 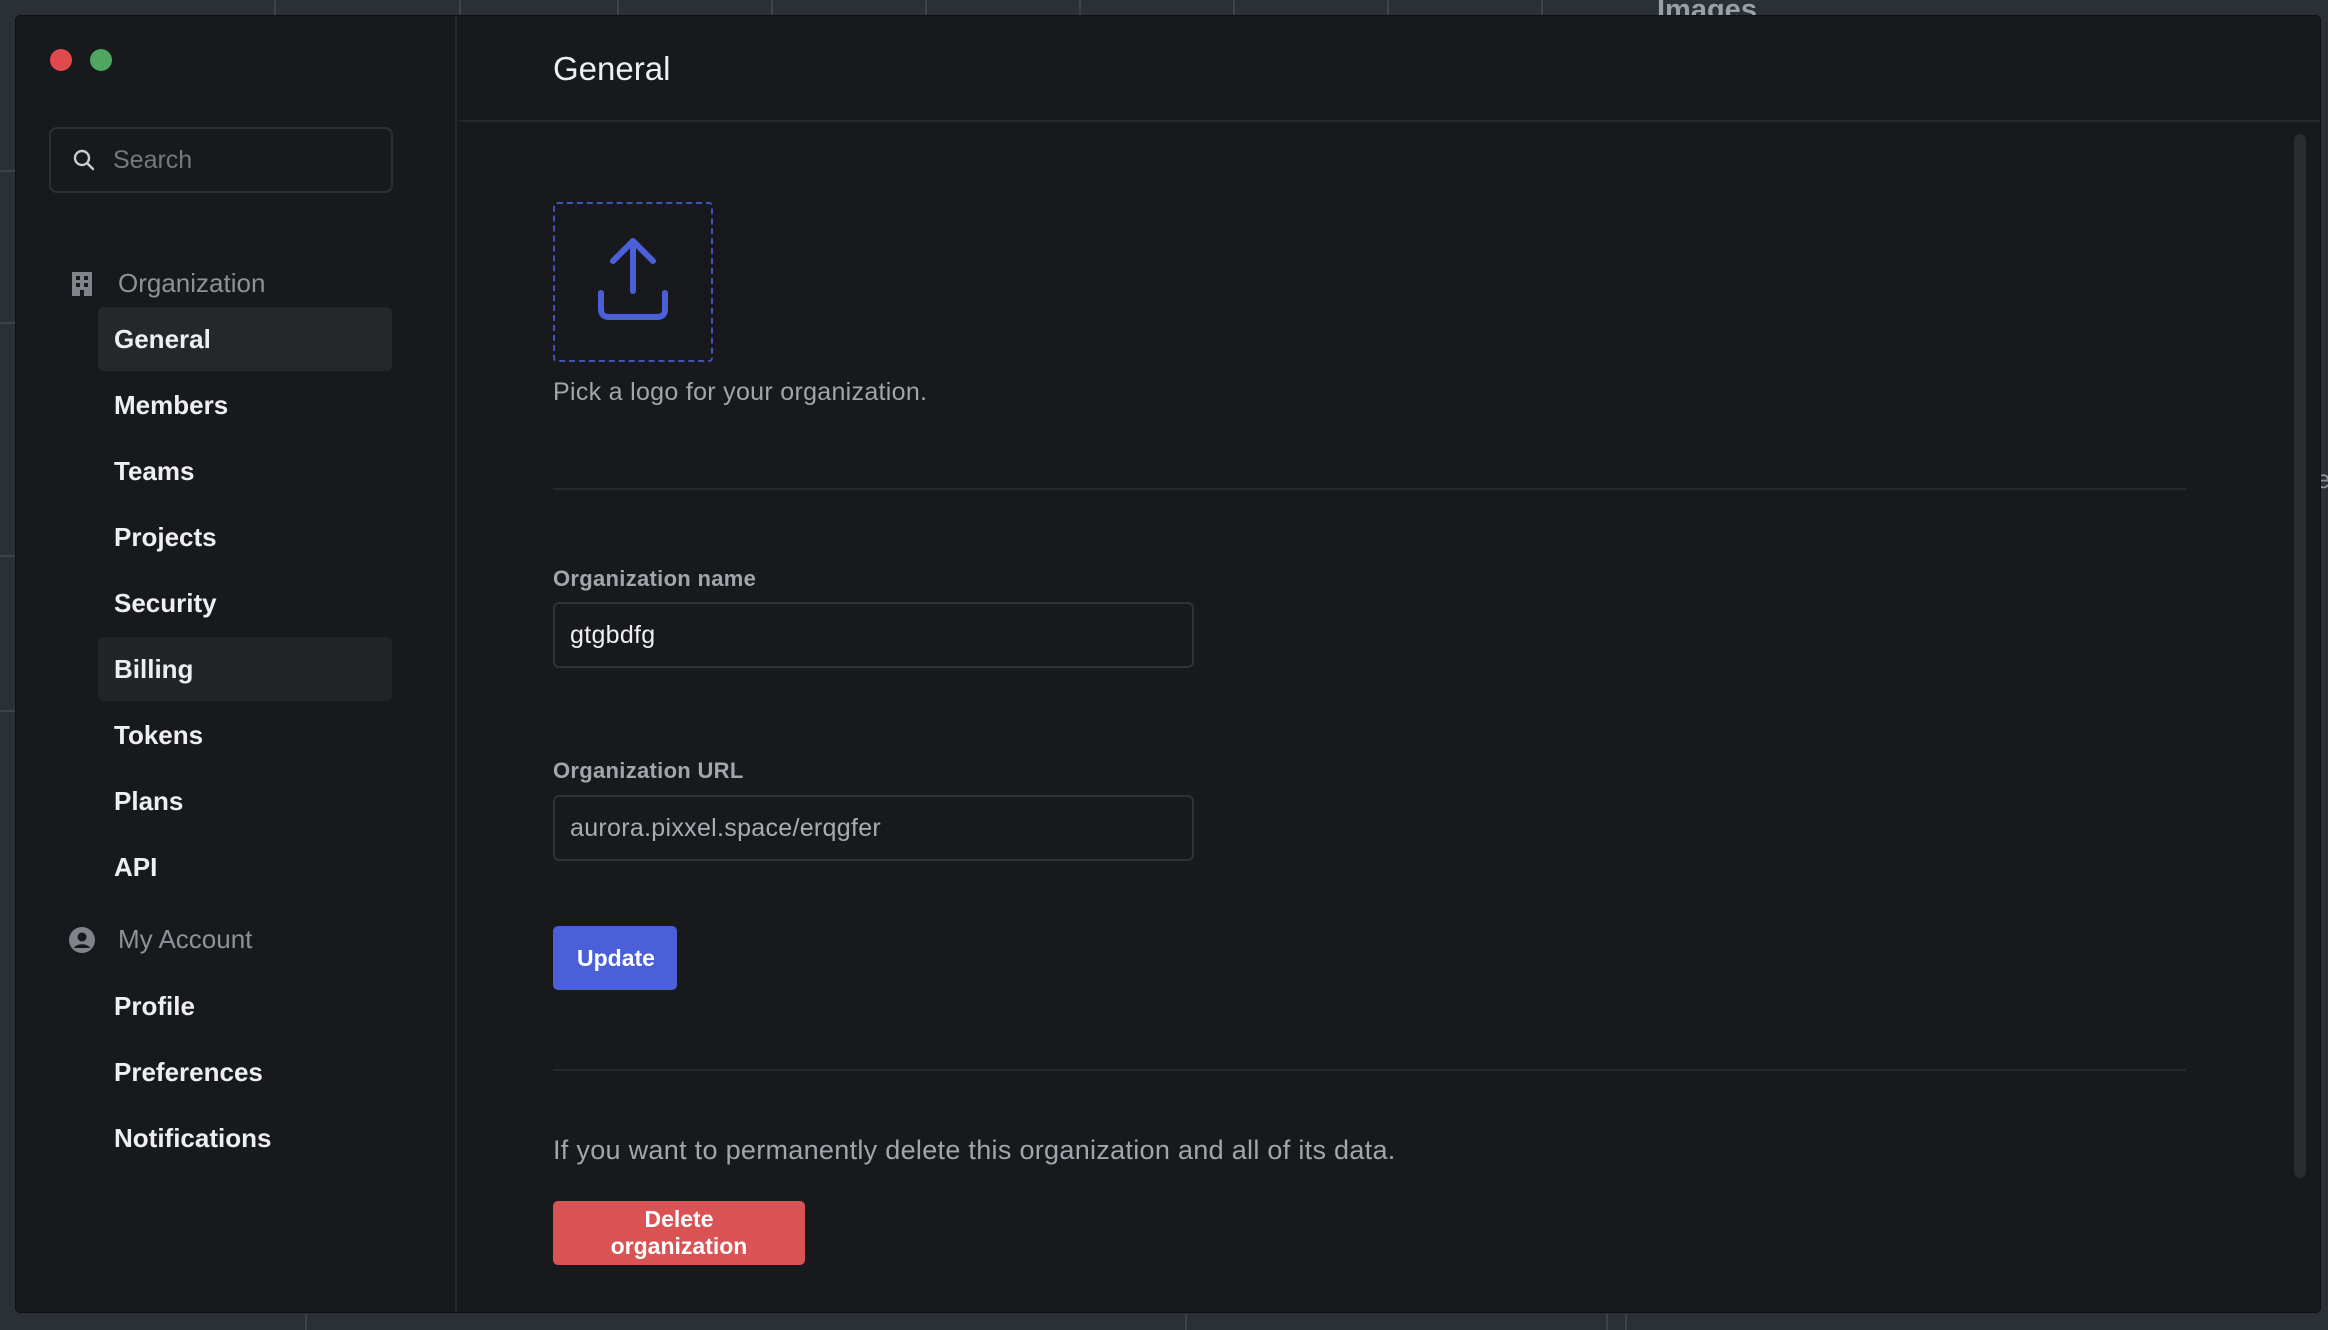 What do you see at coordinates (655, 578) in the screenshot?
I see `org-name-label: Organization name` at bounding box center [655, 578].